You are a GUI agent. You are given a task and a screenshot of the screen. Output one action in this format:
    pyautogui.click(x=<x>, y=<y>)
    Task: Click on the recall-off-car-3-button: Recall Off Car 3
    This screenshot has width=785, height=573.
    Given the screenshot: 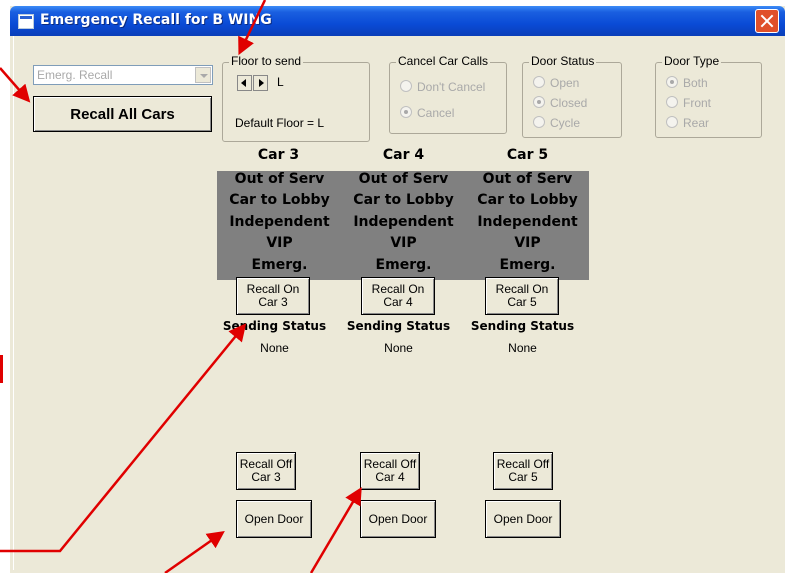 What is the action you would take?
    pyautogui.click(x=266, y=471)
    